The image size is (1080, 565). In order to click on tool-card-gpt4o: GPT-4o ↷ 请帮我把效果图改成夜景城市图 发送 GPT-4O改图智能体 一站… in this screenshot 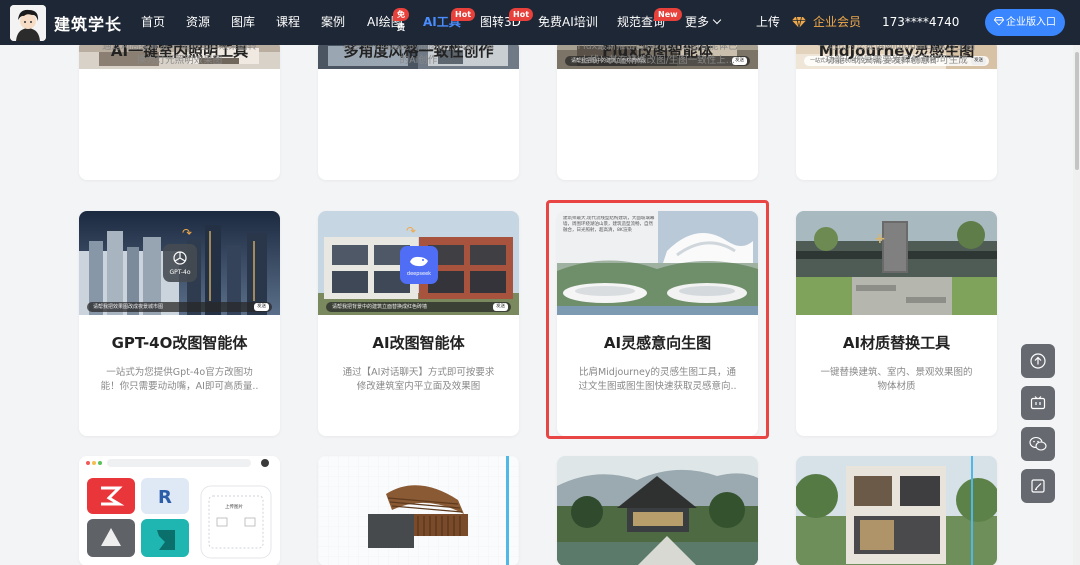, I will do `click(179, 323)`.